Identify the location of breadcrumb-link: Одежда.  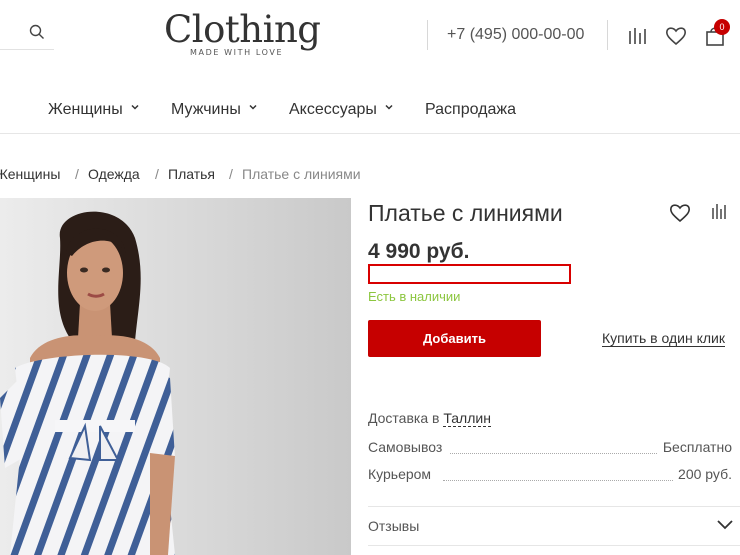
(114, 174).